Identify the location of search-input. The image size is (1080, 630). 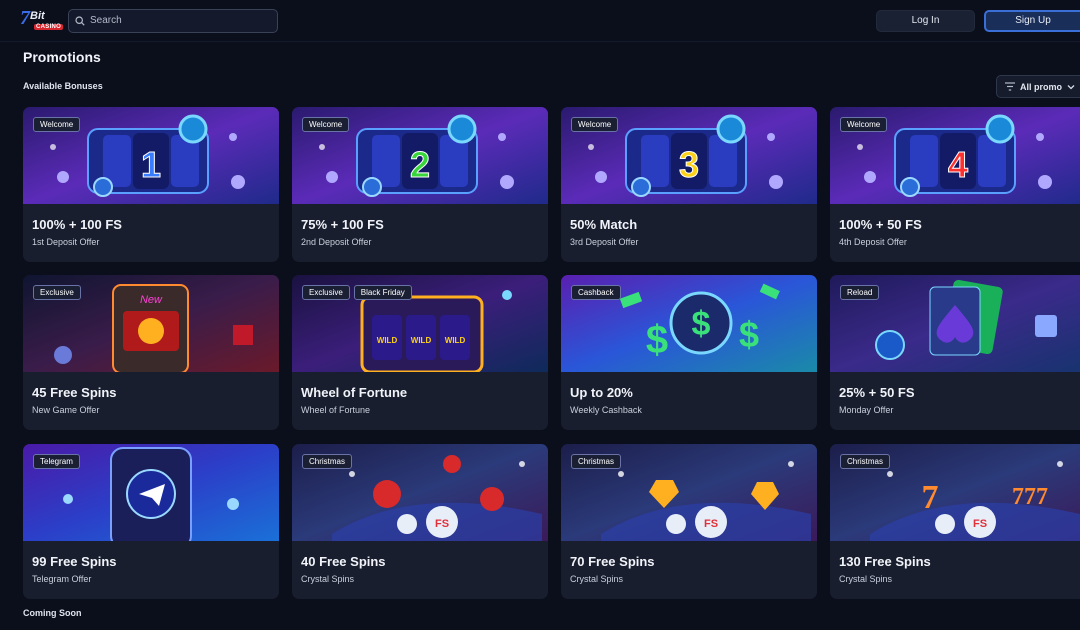
(180, 20).